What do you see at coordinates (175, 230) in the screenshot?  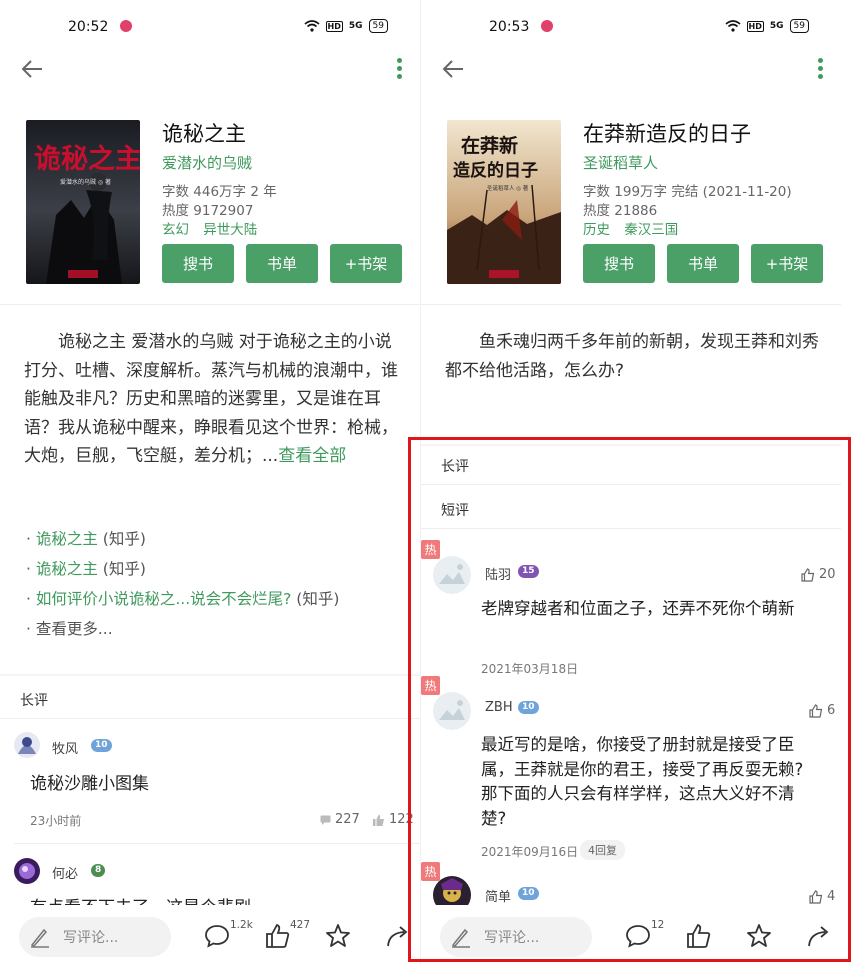 I see `tag: 玄幻` at bounding box center [175, 230].